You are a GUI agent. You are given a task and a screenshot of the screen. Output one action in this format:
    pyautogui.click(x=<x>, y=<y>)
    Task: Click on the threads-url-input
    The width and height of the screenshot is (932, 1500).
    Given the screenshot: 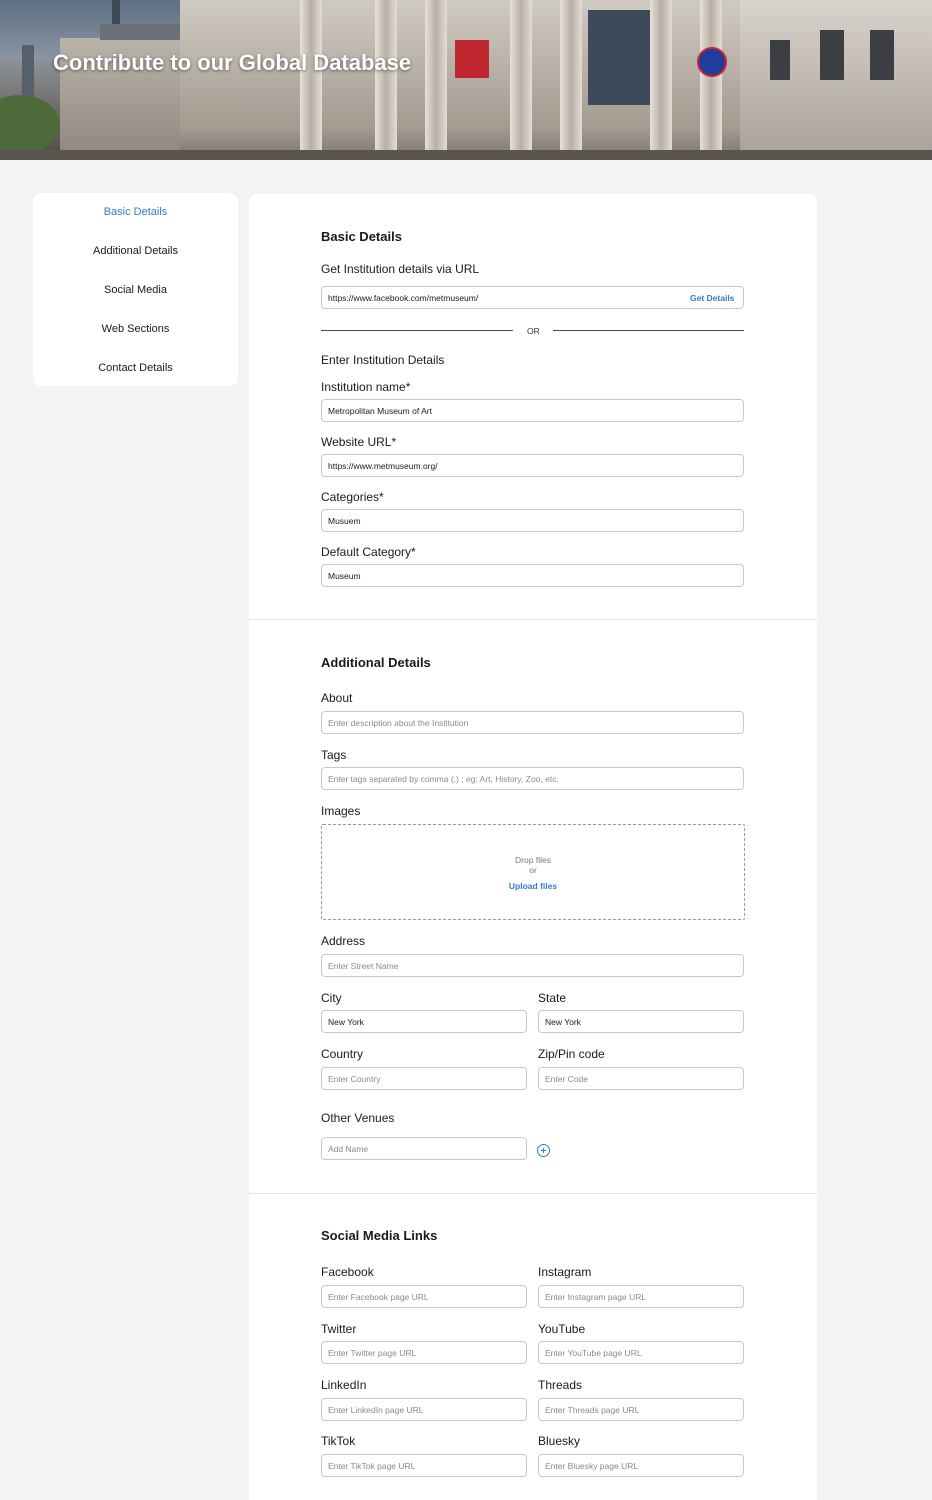 What is the action you would take?
    pyautogui.click(x=641, y=1409)
    